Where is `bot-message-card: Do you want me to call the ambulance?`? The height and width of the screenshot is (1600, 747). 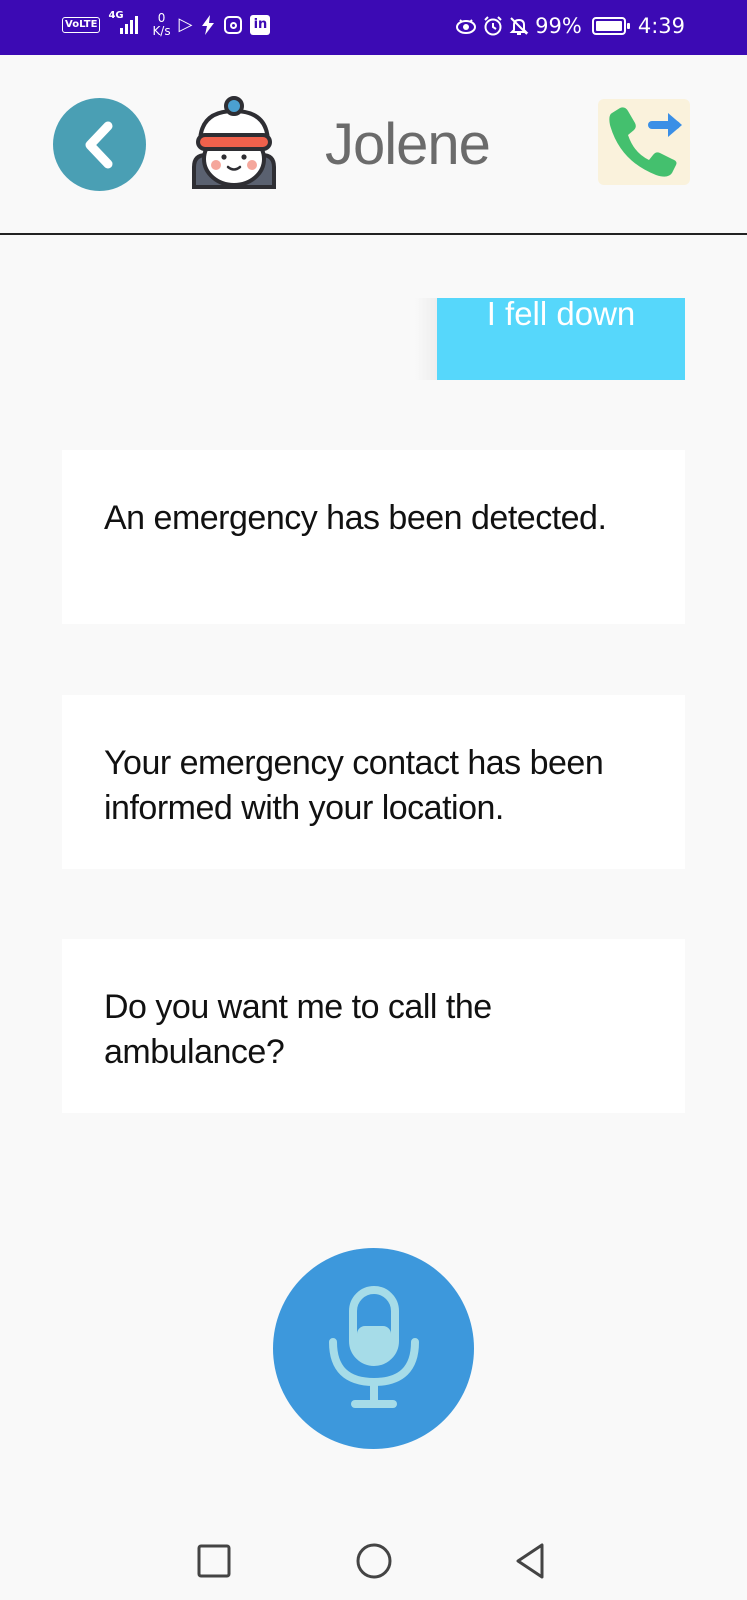
bot-message-card: Do you want me to call the ambulance? is located at coordinates (373, 1026).